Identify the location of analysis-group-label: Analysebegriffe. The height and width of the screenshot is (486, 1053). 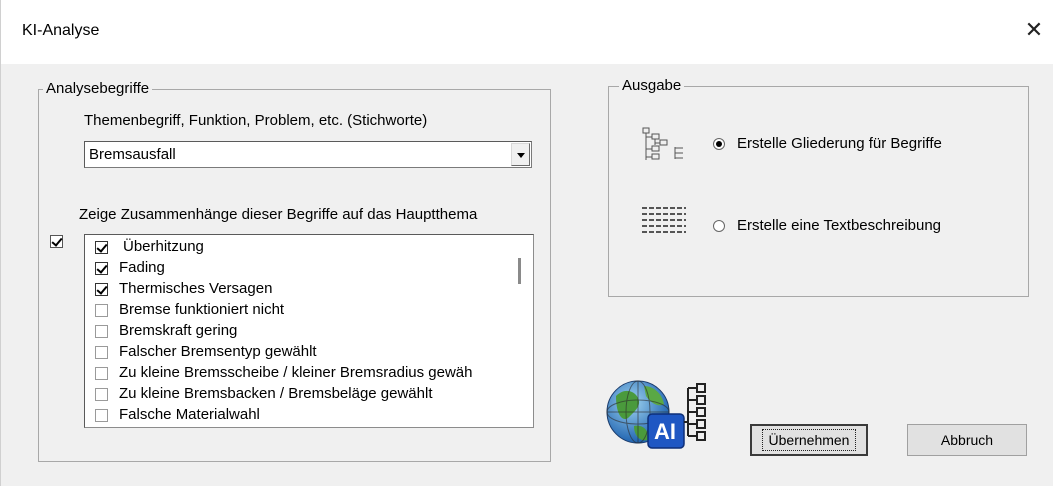
(98, 88).